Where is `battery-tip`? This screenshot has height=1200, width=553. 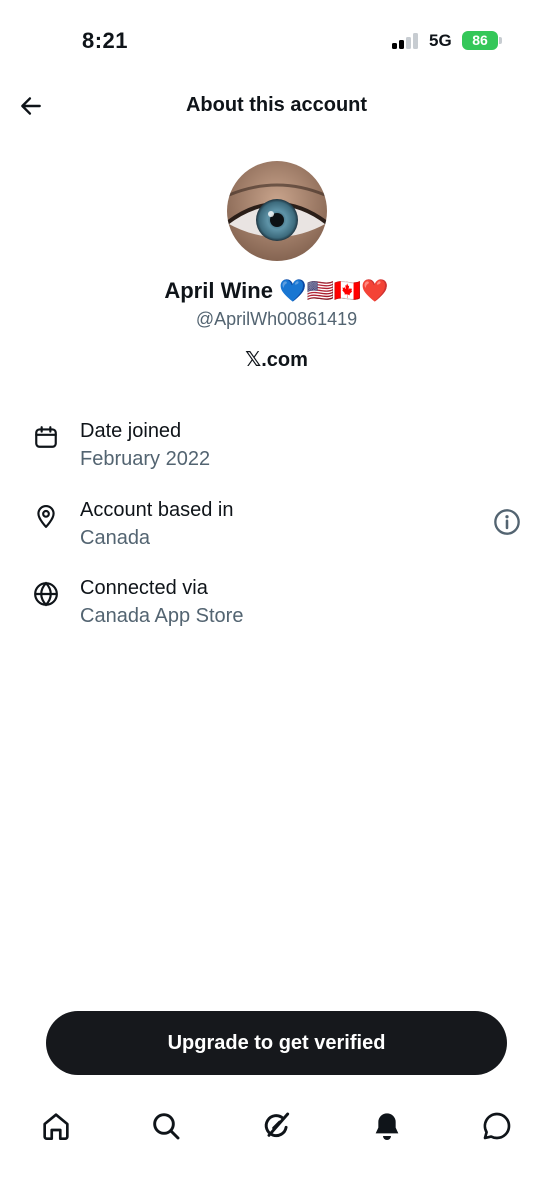 battery-tip is located at coordinates (500, 40).